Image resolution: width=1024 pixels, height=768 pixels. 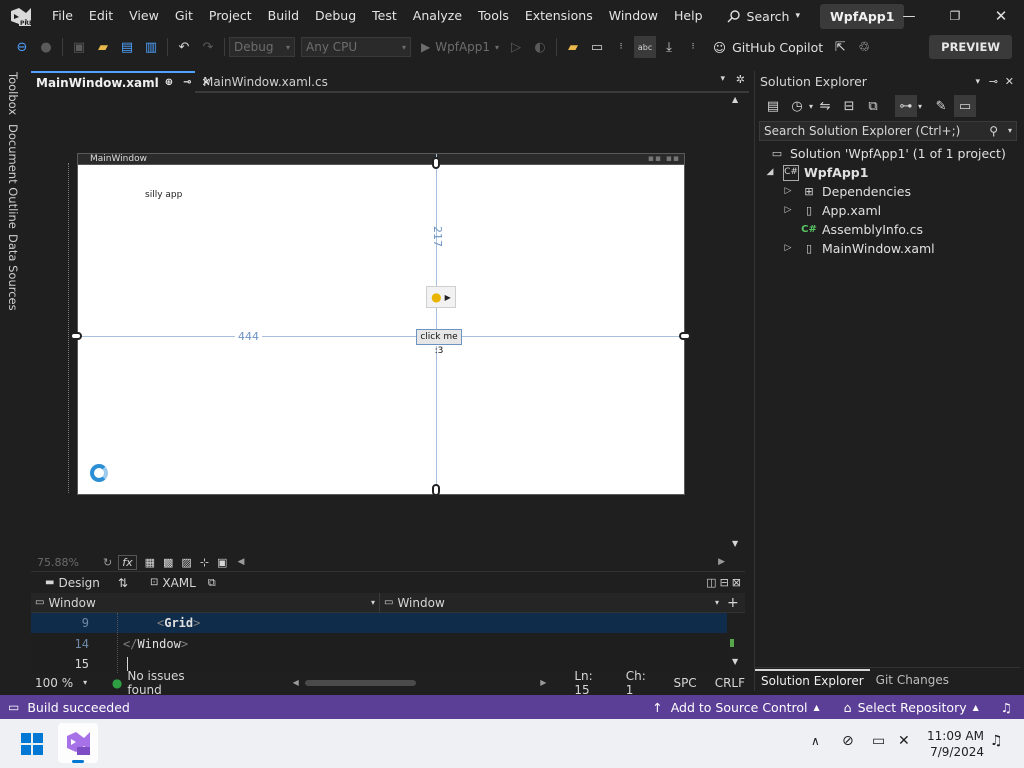 What do you see at coordinates (911, 707) in the screenshot?
I see `select-repository-button: ⌂ Select Repository ▲` at bounding box center [911, 707].